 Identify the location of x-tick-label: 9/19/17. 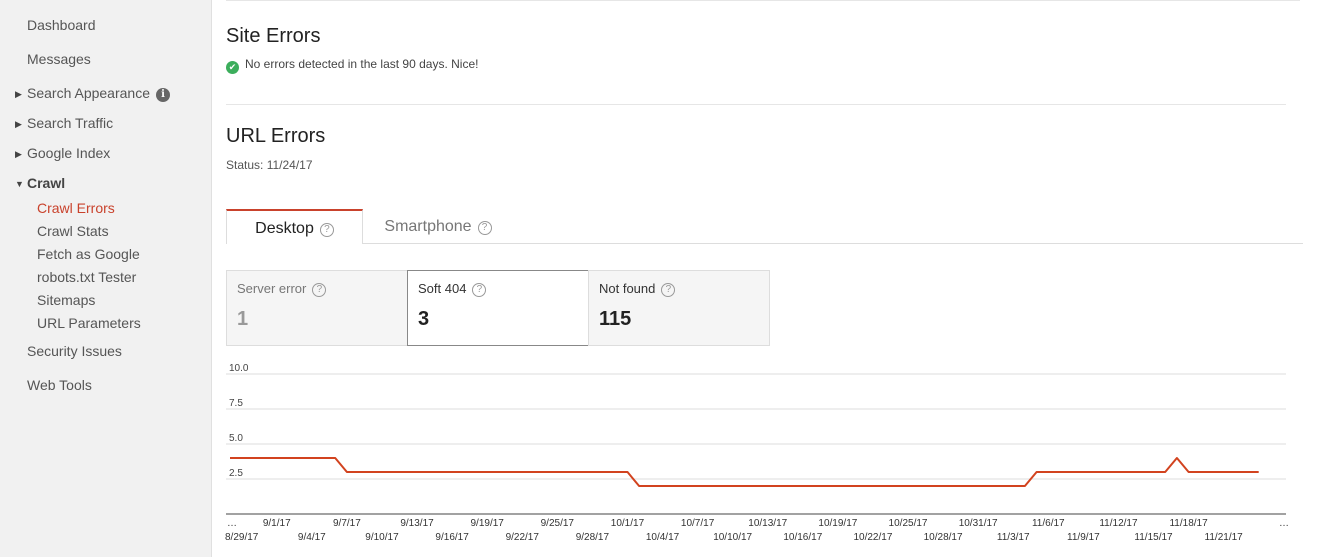
(487, 523).